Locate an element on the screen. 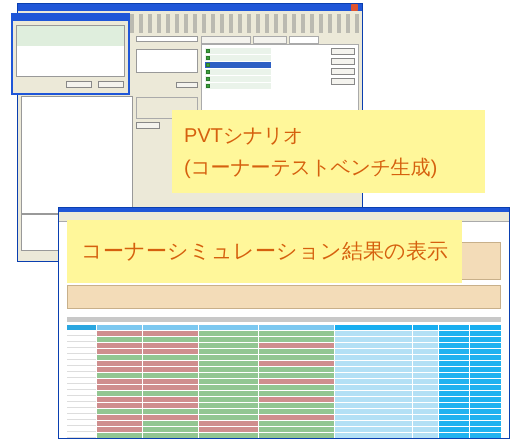 The image size is (510, 439). clear-button is located at coordinates (343, 82).